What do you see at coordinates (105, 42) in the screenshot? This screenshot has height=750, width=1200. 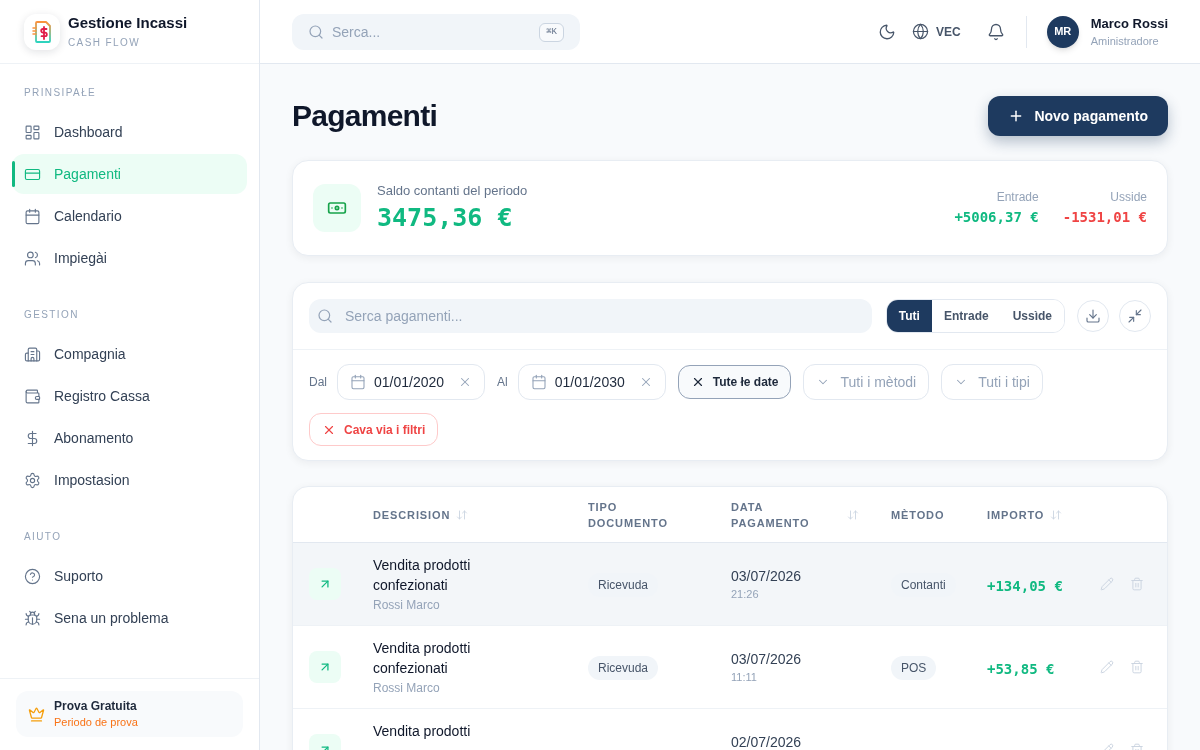 I see `app-subtitle: CASH FLOW` at bounding box center [105, 42].